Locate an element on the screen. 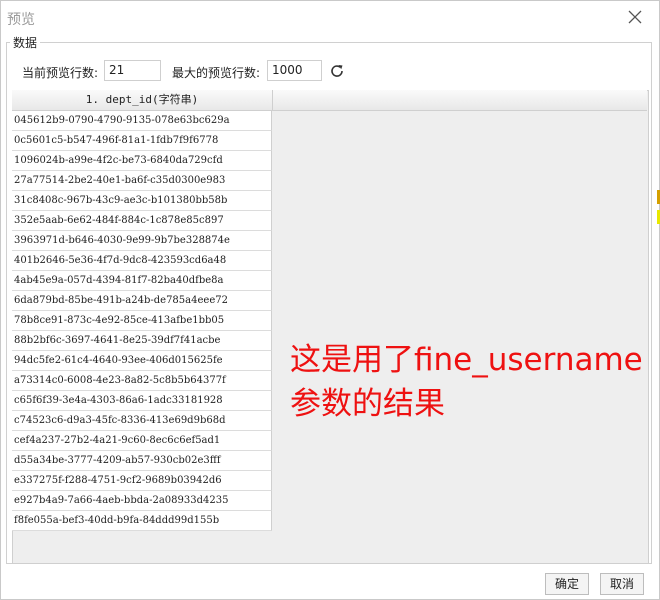 The image size is (660, 600). table-row: c74523c6-d9a3-45fc-8336-413e69d9b68d is located at coordinates (142, 421).